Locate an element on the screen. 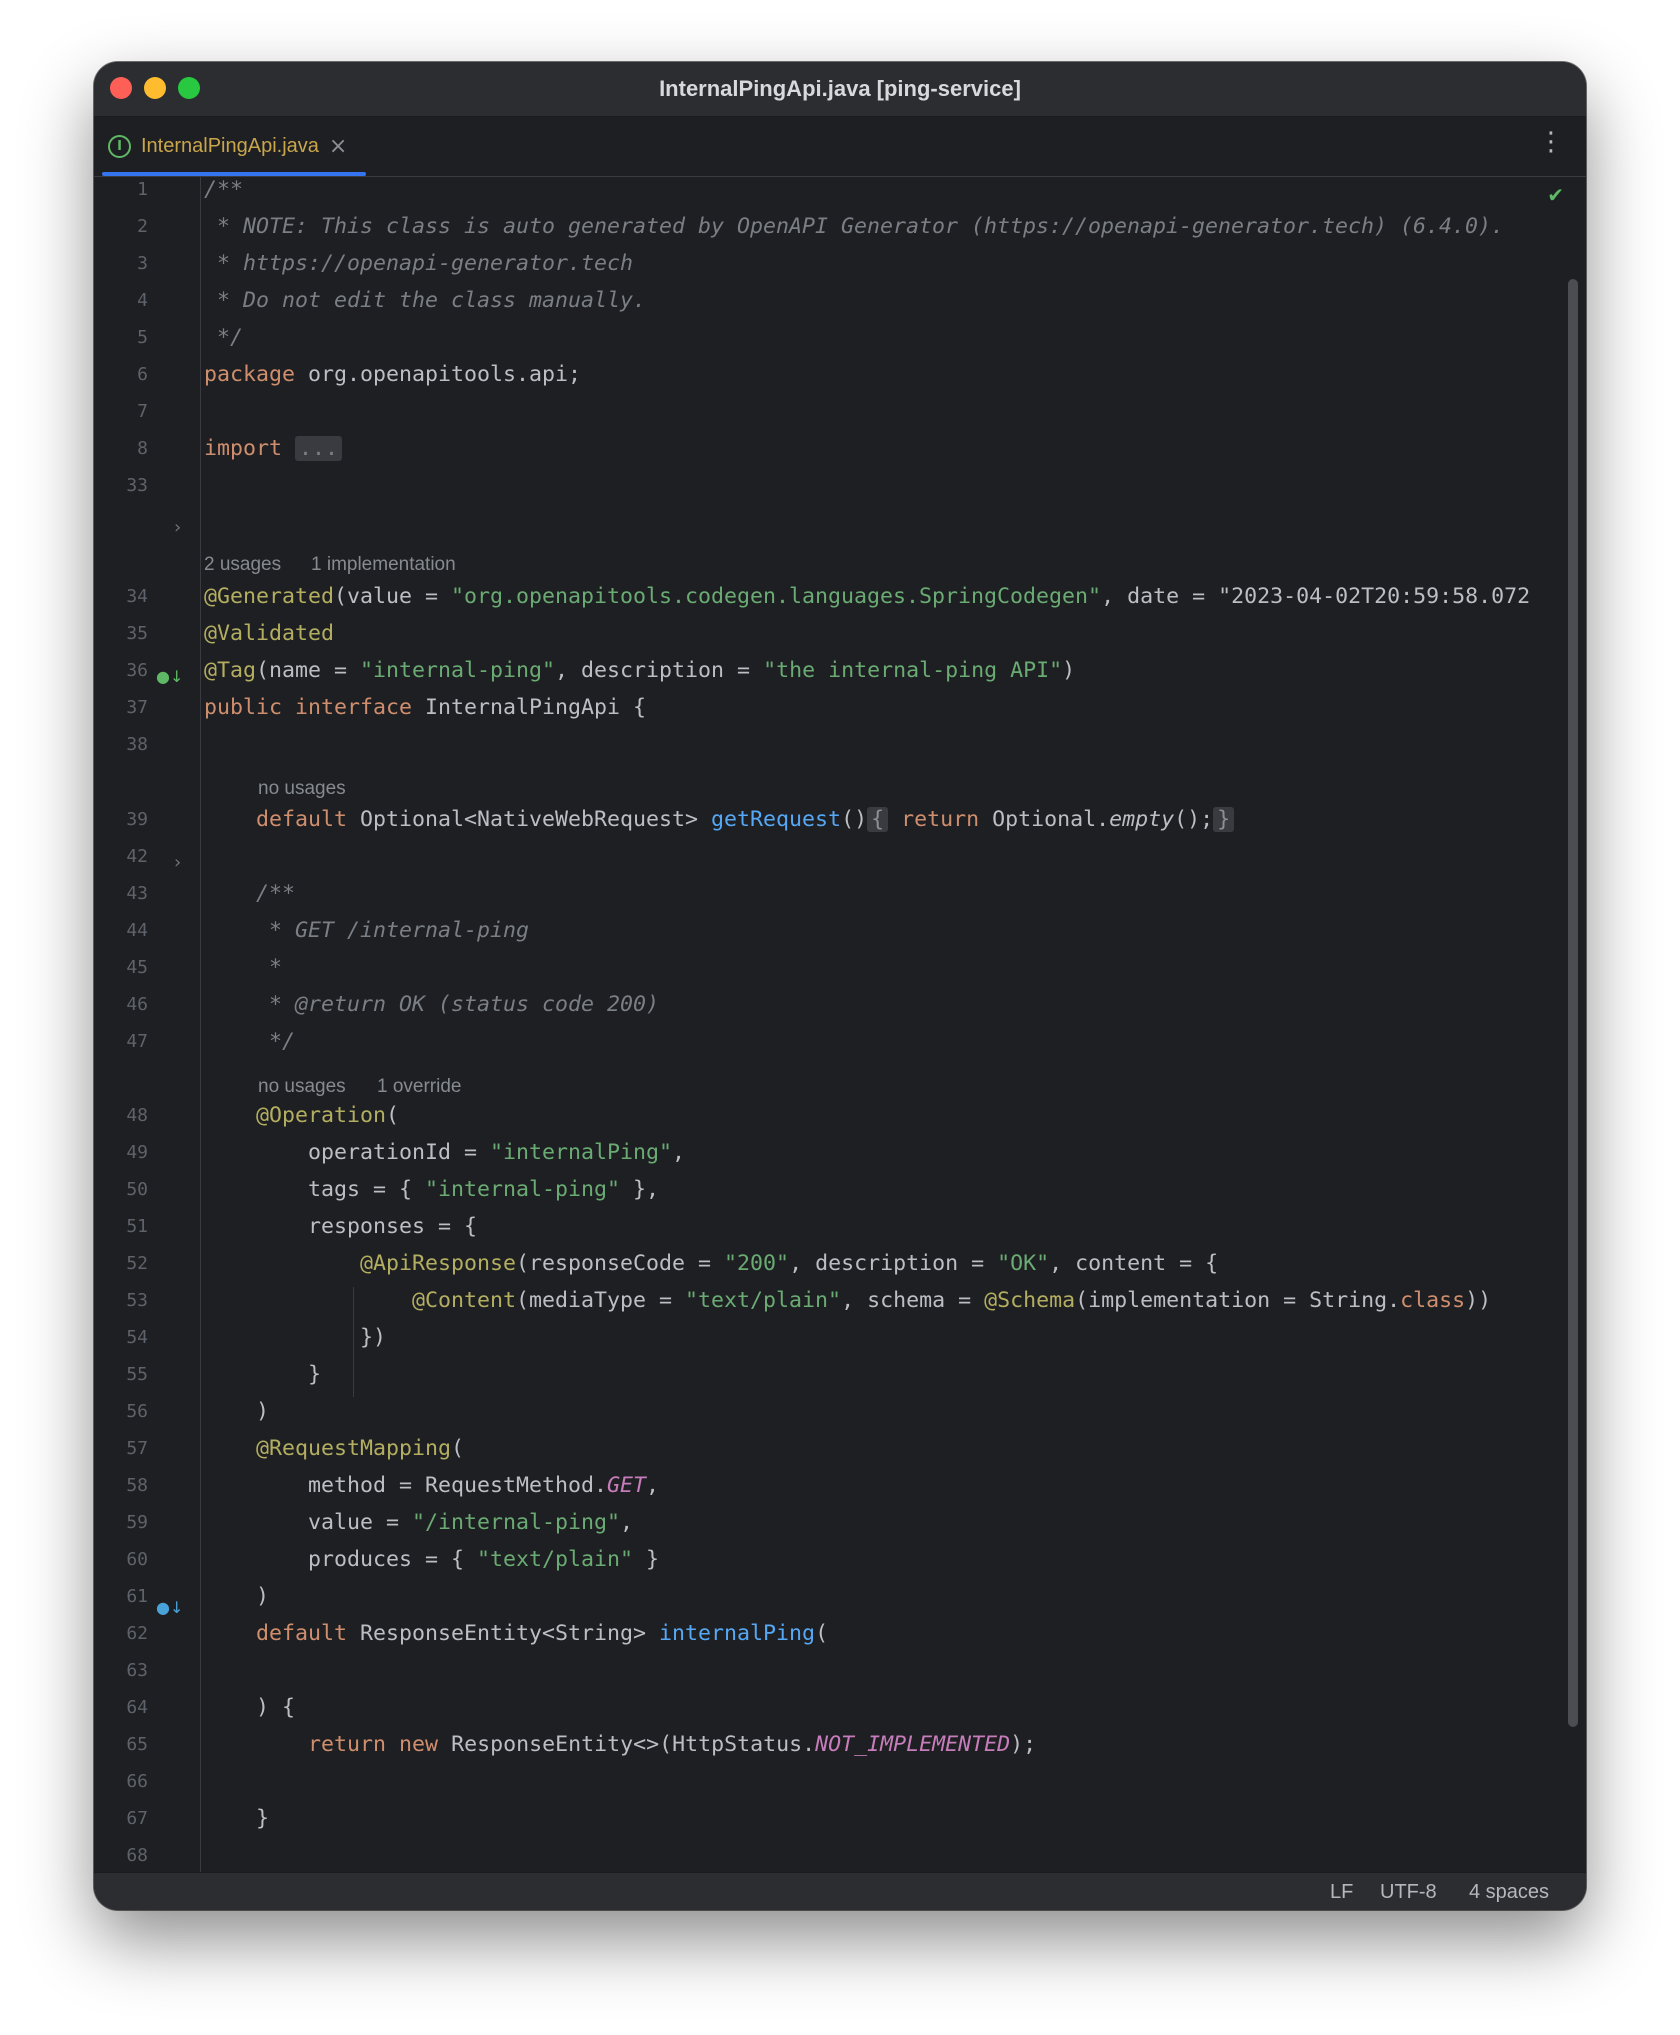  line-number: 49 is located at coordinates (121, 1152).